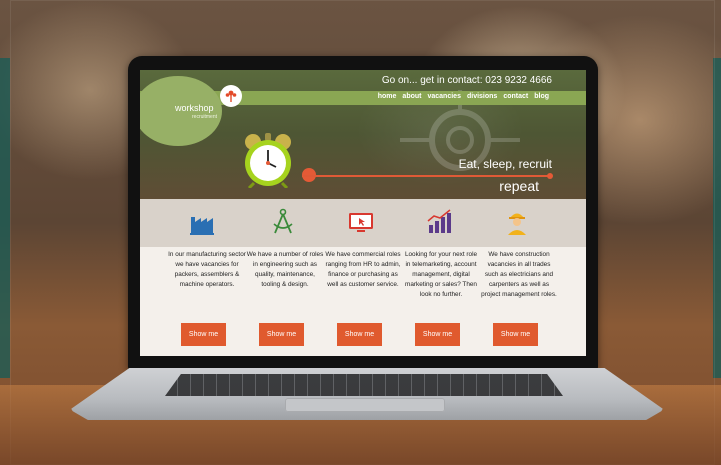  Describe the element at coordinates (541, 96) in the screenshot. I see `nav-blog: blog` at that location.